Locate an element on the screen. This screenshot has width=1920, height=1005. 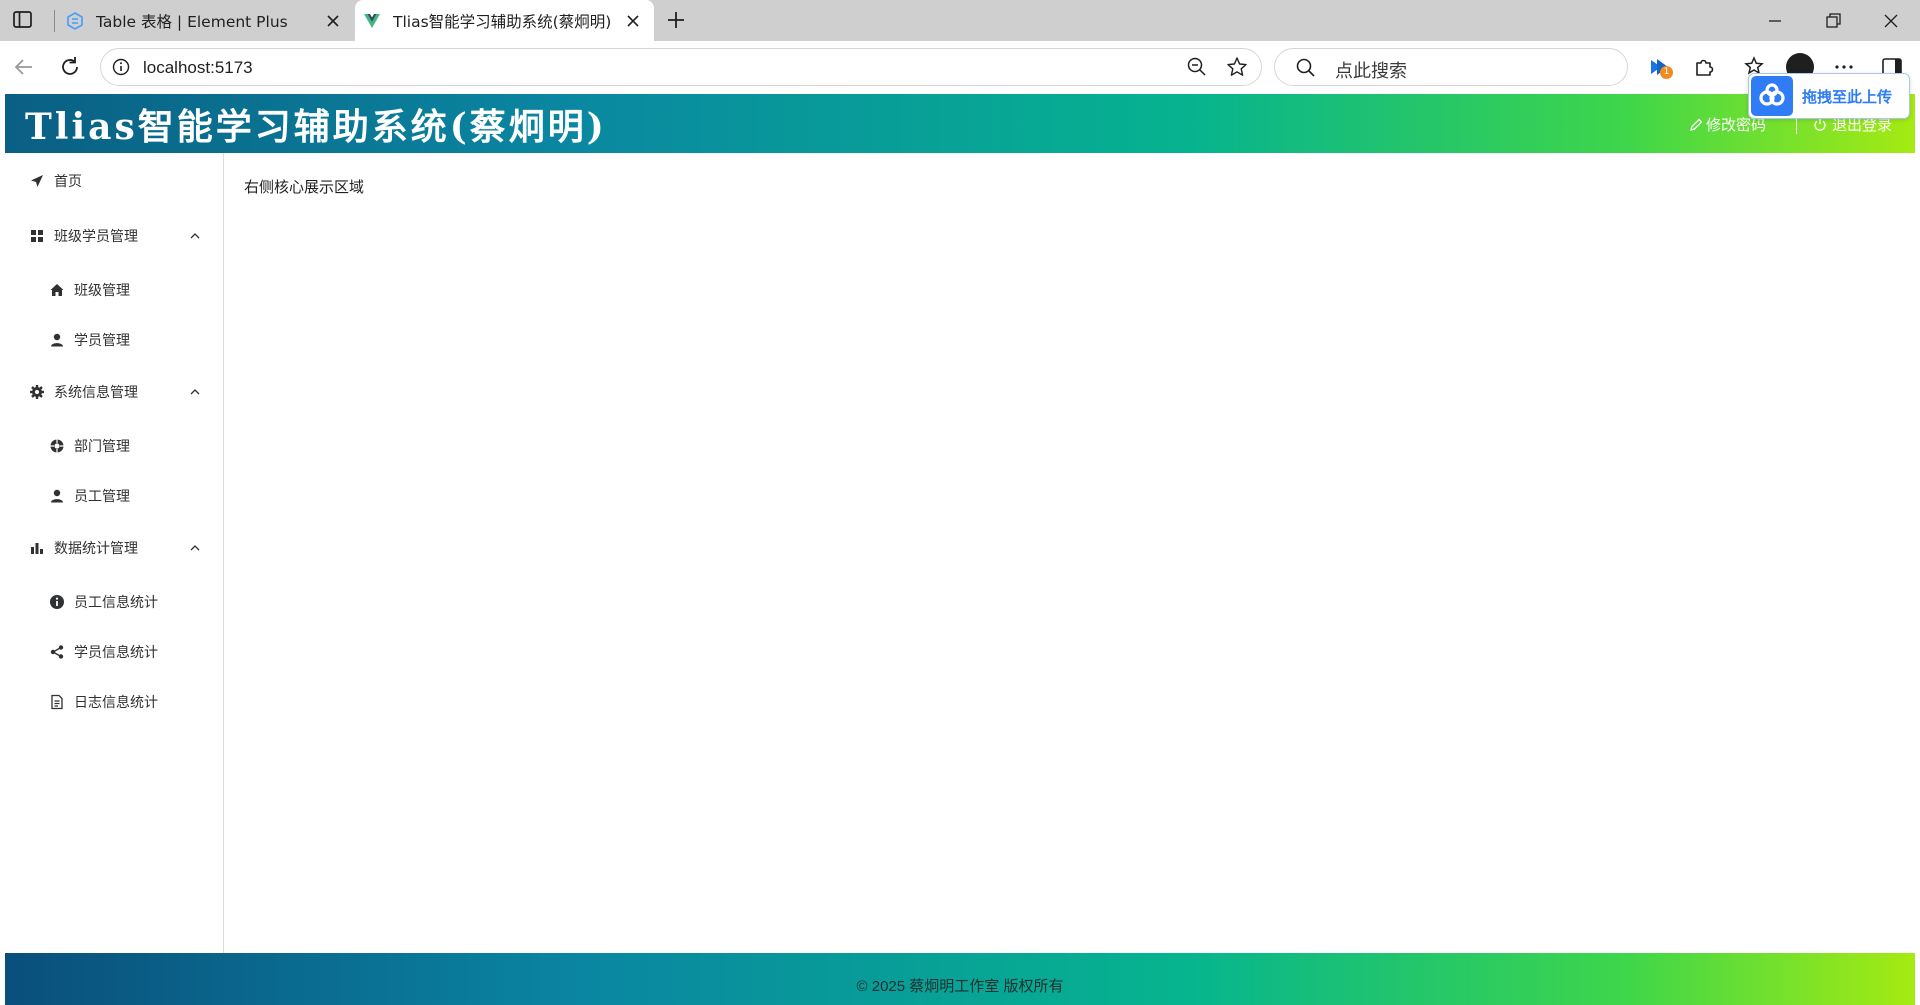
new-tab-icon is located at coordinates (676, 20).